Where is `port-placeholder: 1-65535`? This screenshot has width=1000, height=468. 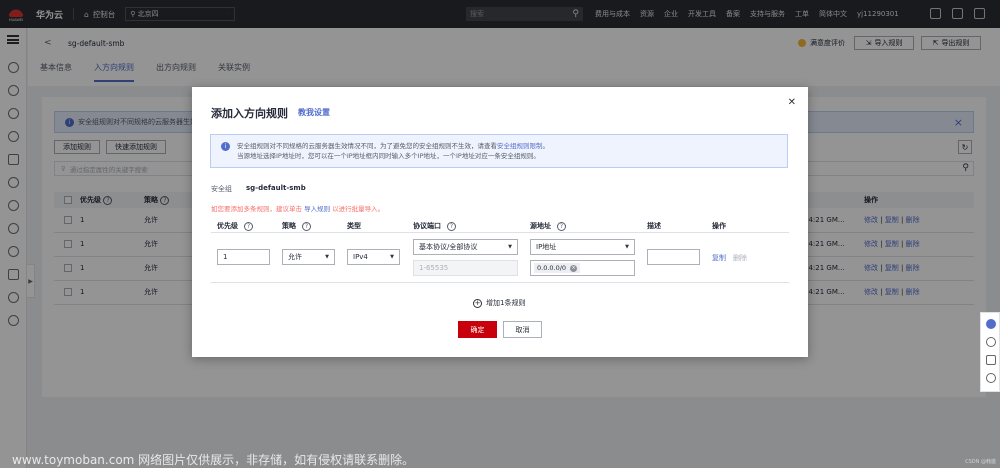 port-placeholder: 1-65535 is located at coordinates (434, 268).